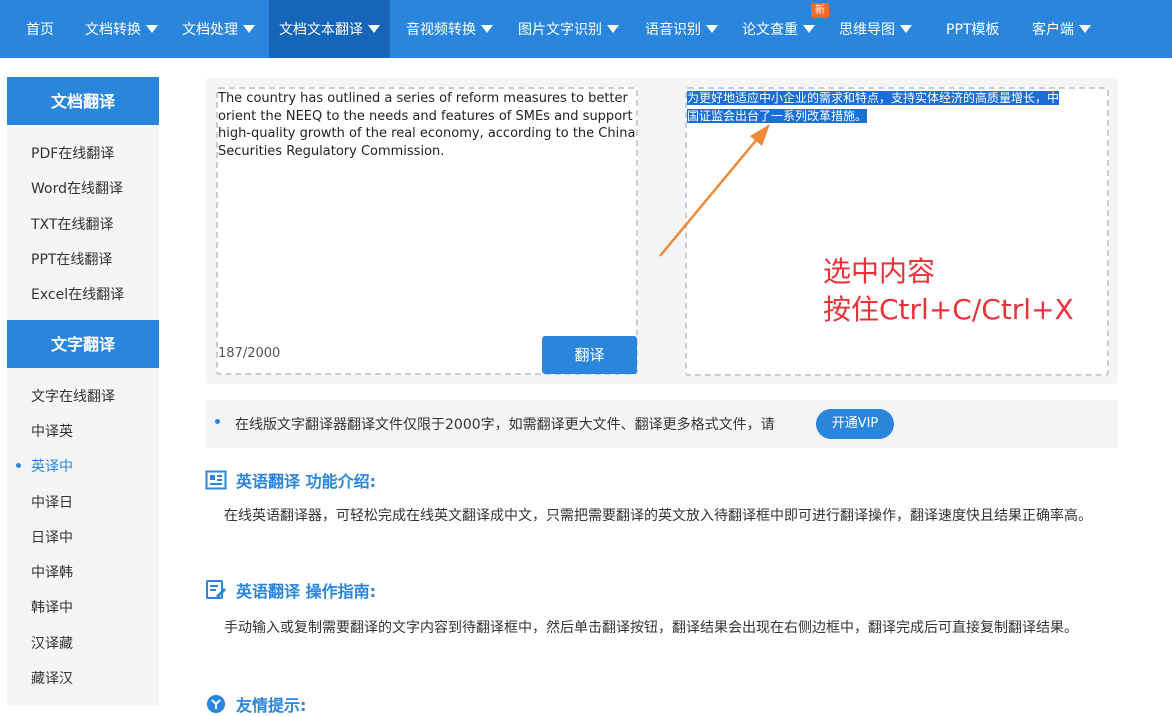 The width and height of the screenshot is (1172, 716). I want to click on nav-item-plagiarism: 论文查重, so click(778, 29).